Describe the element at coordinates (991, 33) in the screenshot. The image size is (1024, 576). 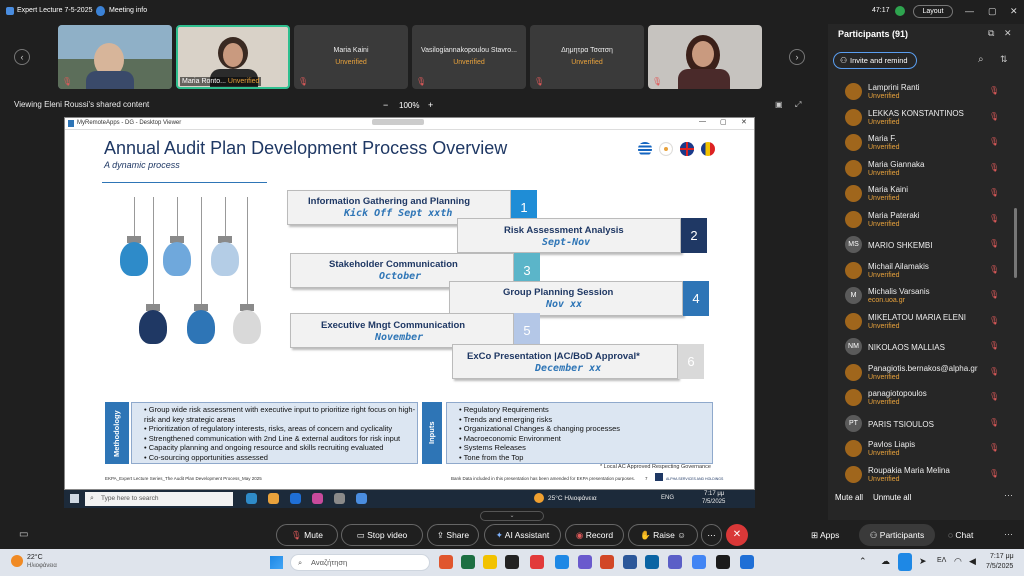
I see `popout-icon: ⧉` at that location.